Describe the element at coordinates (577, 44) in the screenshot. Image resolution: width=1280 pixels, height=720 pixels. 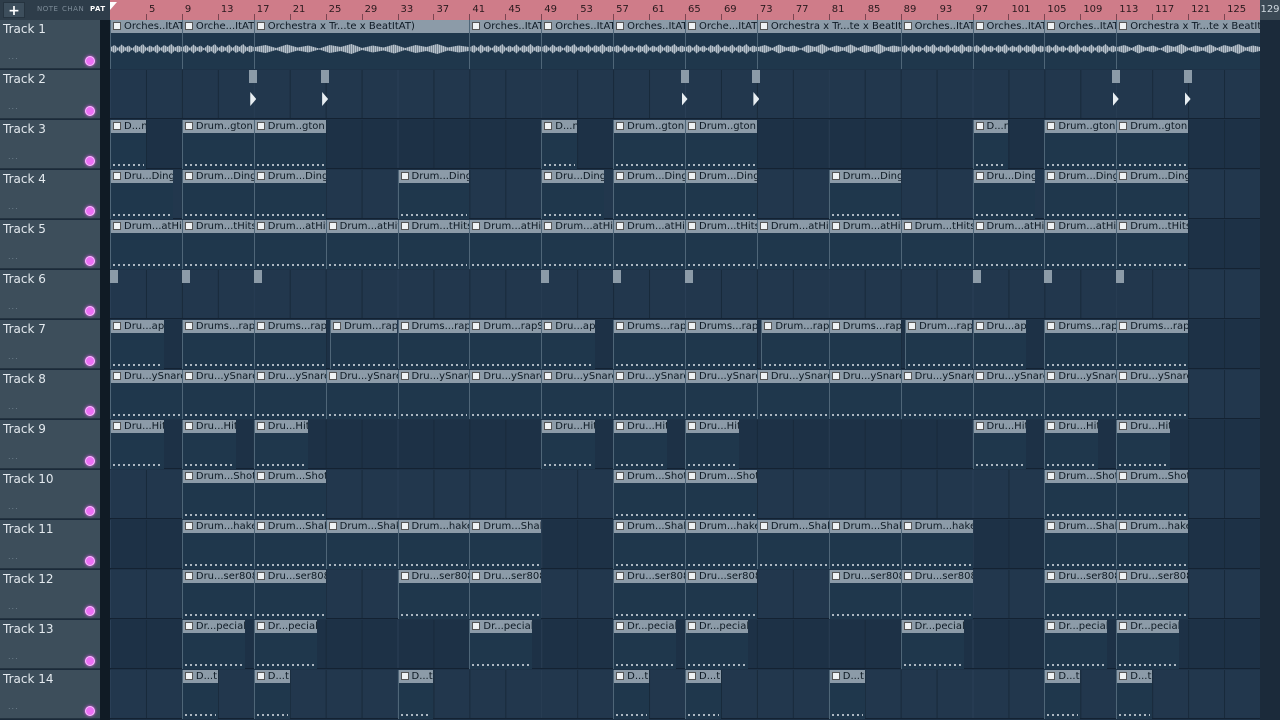
I see `audio-clip: Orches..ItAT)` at that location.